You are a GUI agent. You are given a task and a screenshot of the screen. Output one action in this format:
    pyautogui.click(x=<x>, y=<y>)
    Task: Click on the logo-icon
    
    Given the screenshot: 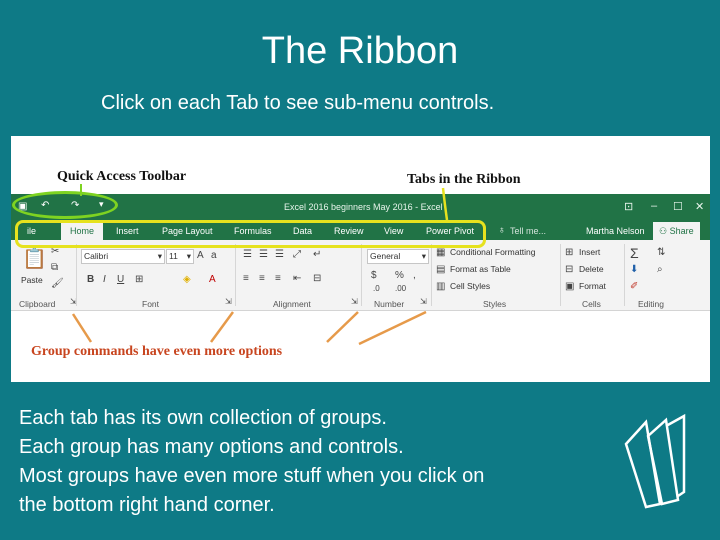 What is the action you would take?
    pyautogui.click(x=655, y=461)
    